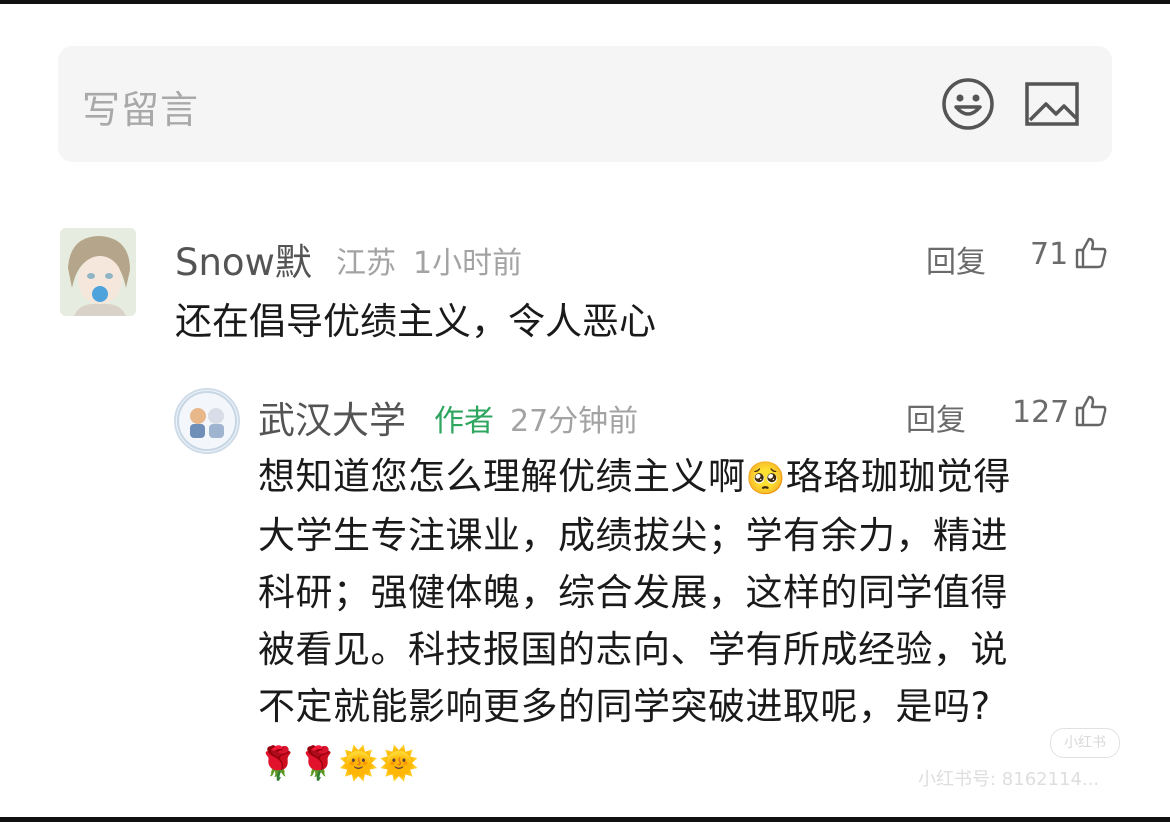  What do you see at coordinates (585, 104) in the screenshot?
I see `comment-input-bar: 写留言` at bounding box center [585, 104].